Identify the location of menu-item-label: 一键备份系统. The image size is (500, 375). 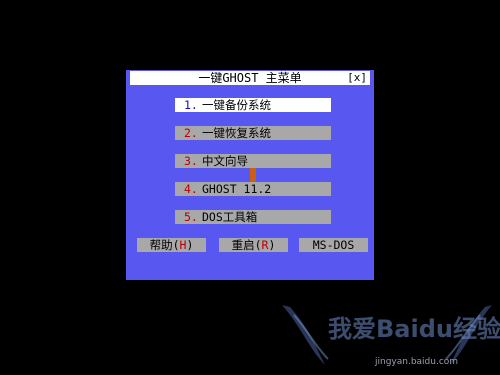
(236, 105).